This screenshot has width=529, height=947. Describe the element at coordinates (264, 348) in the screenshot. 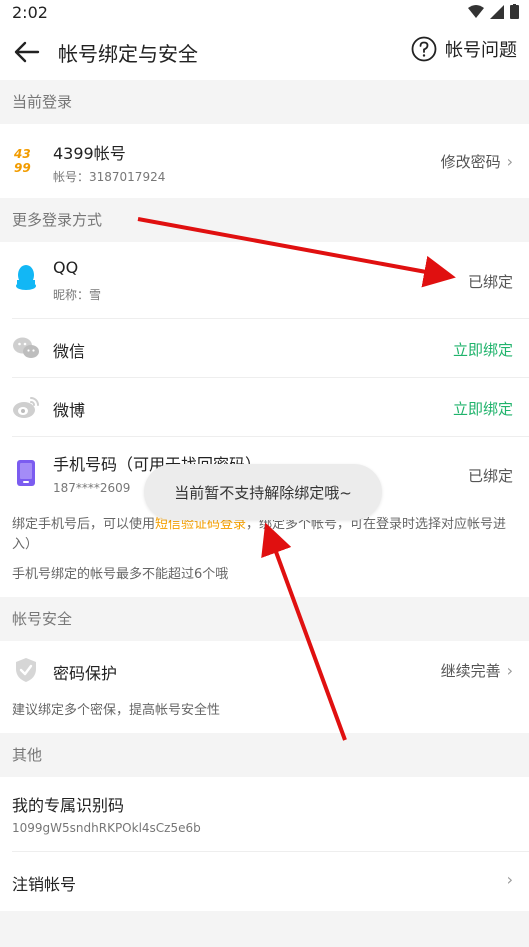

I see `login-method-wechat: 微信 立即绑定` at that location.